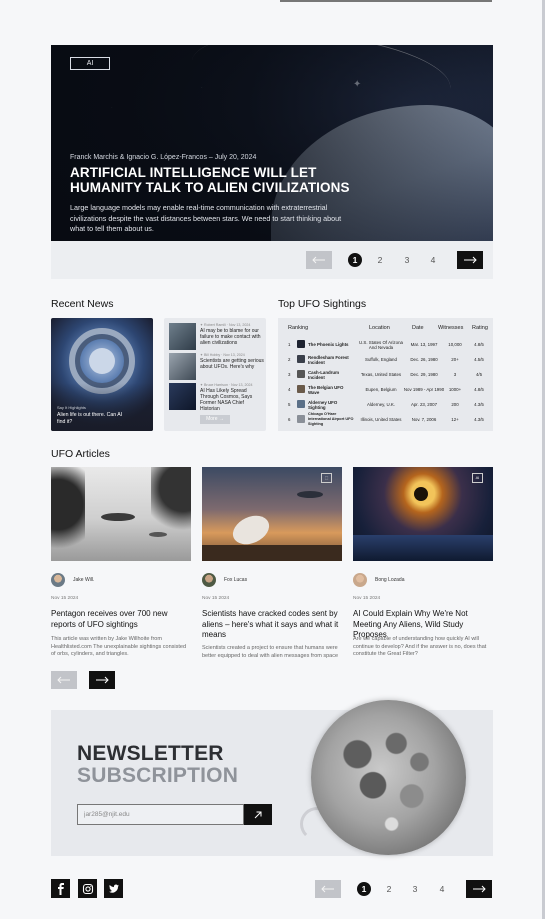 The image size is (545, 919). I want to click on author-name: Bong Lozada, so click(389, 580).